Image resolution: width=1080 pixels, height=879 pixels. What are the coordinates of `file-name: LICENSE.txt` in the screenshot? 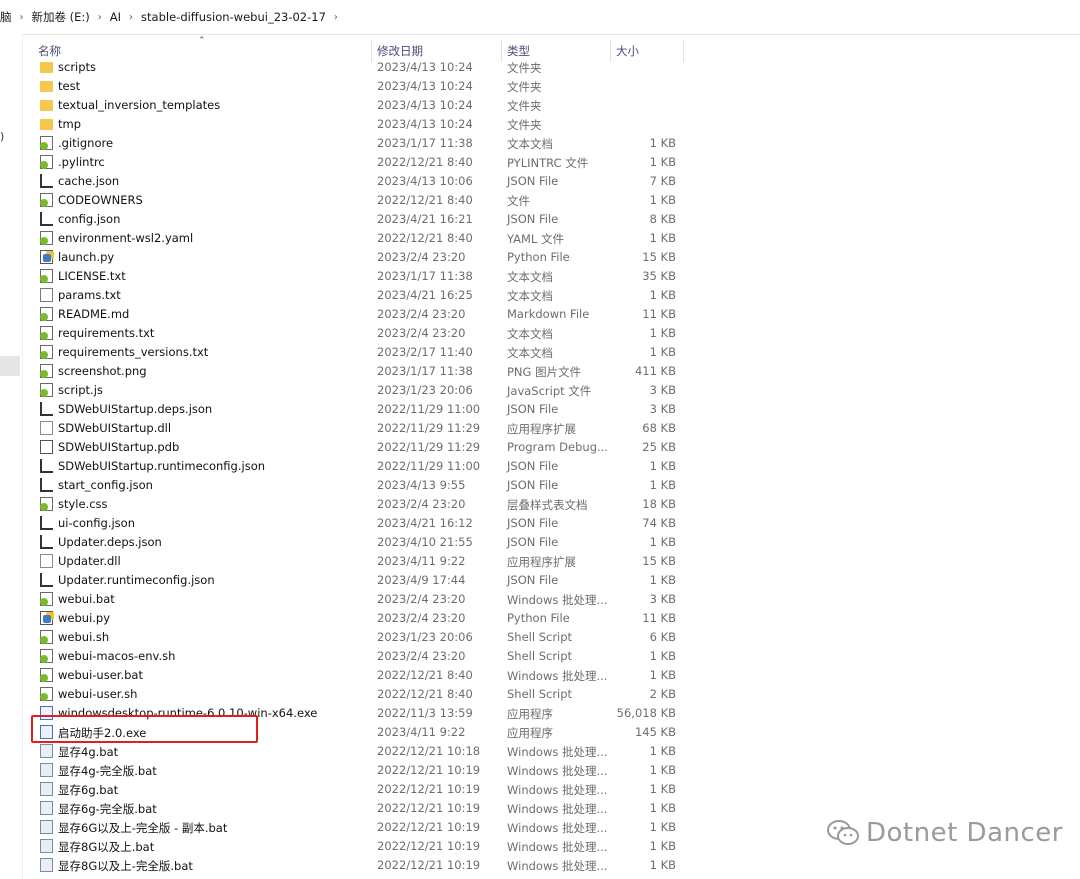 It's located at (92, 276).